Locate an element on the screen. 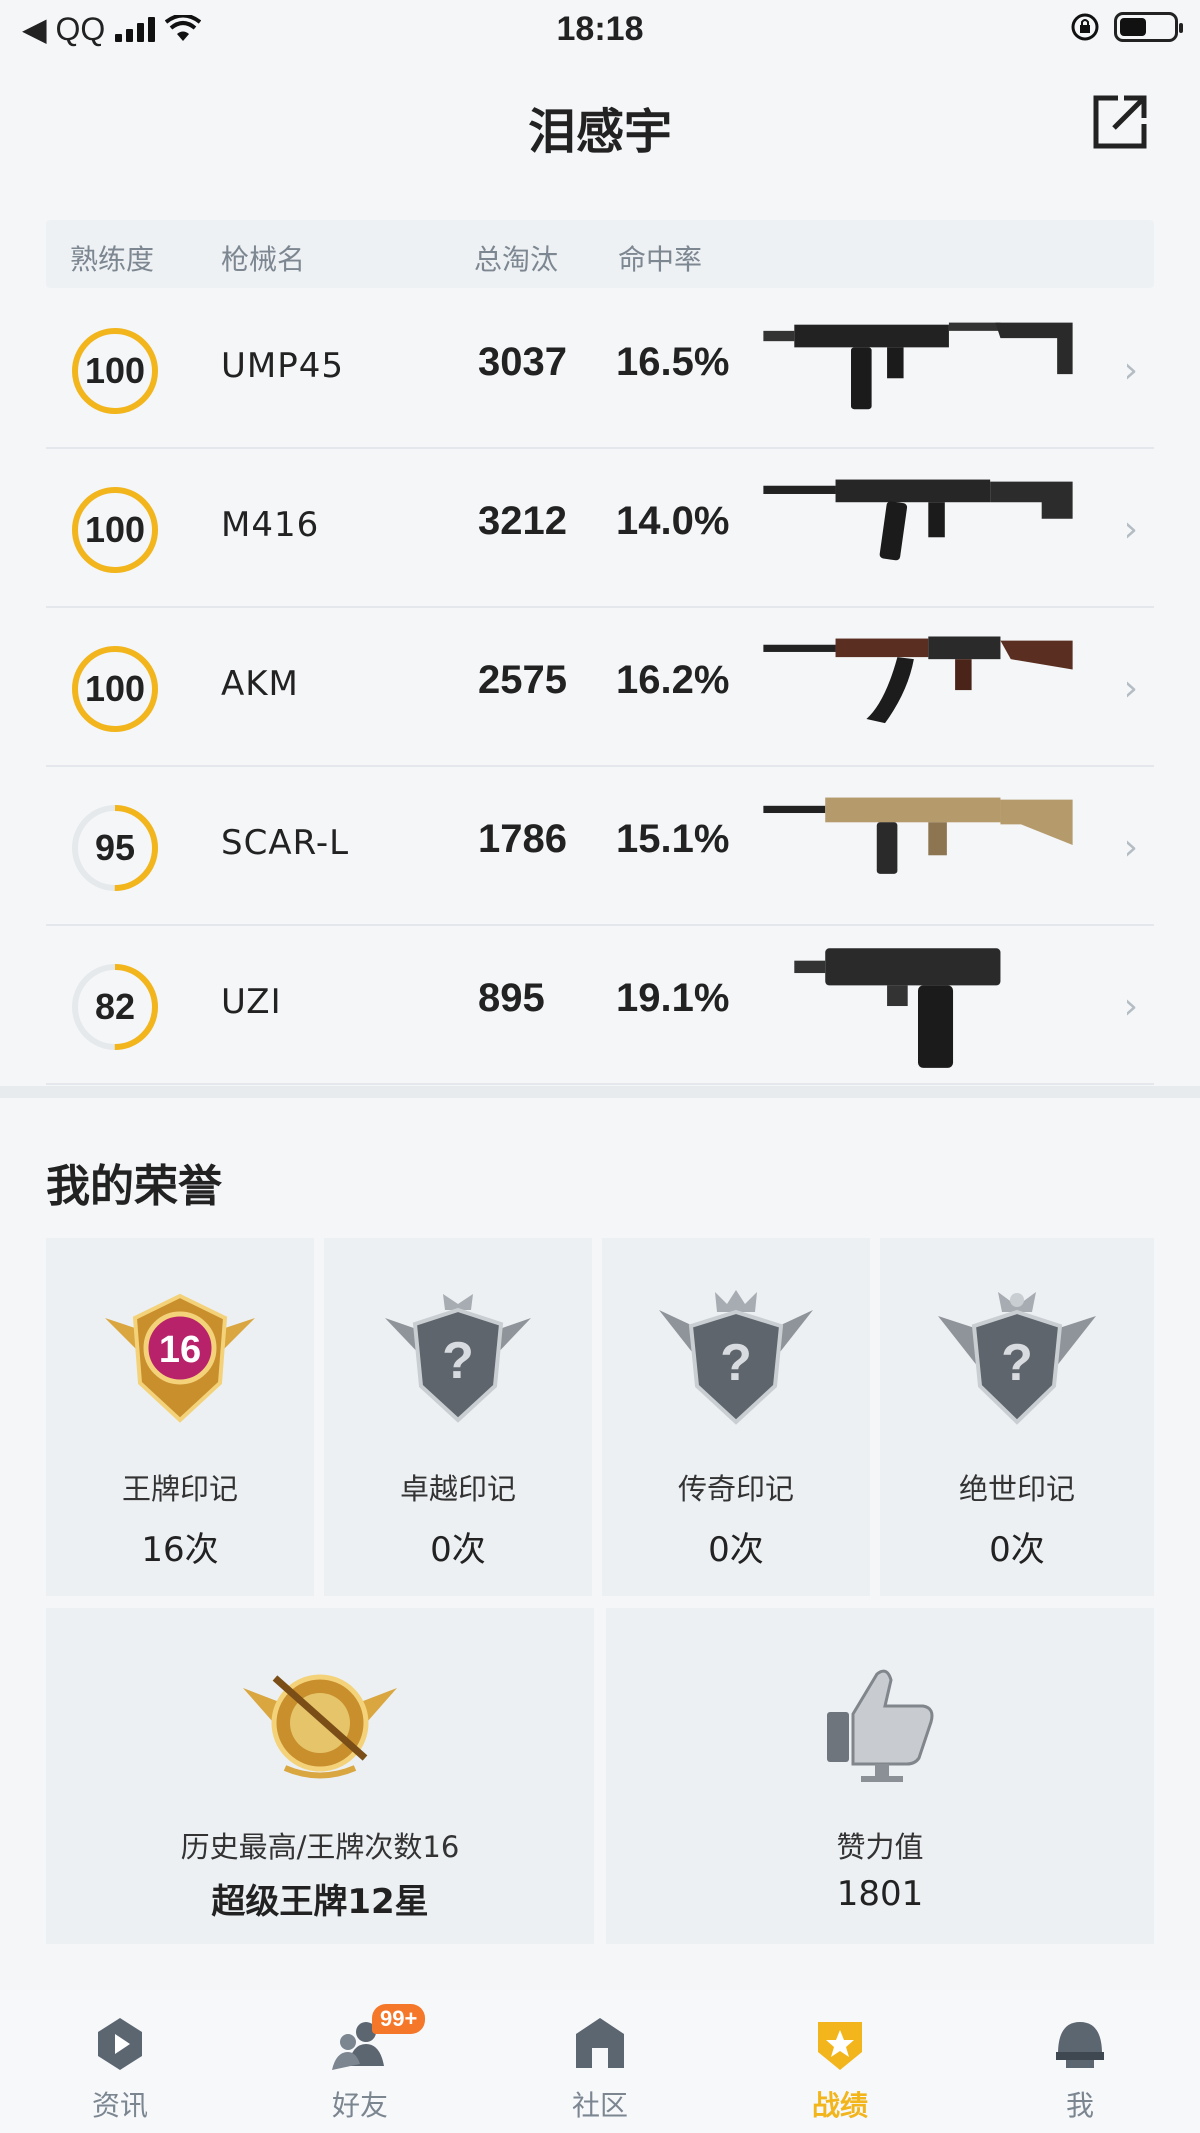  section-divider is located at coordinates (600, 1092).